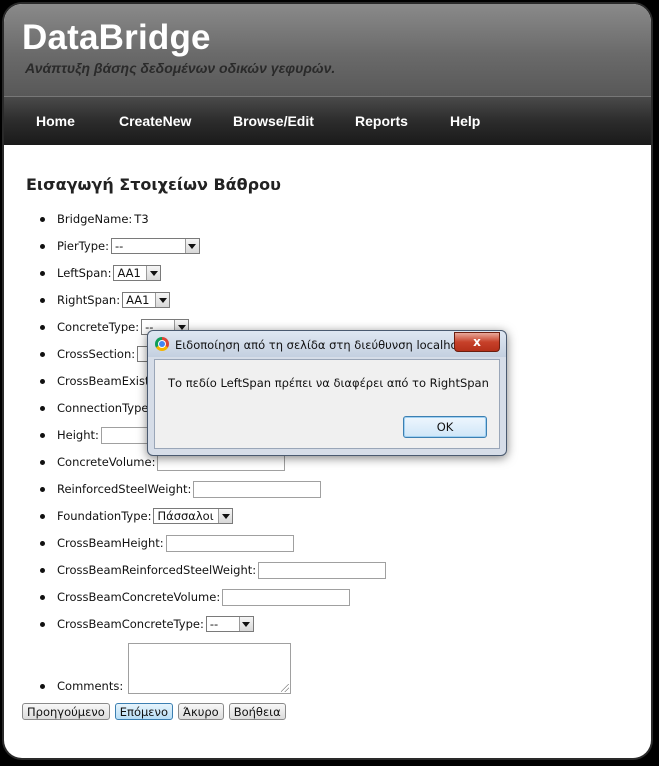  I want to click on nav-createnew: CreateNew, so click(155, 121).